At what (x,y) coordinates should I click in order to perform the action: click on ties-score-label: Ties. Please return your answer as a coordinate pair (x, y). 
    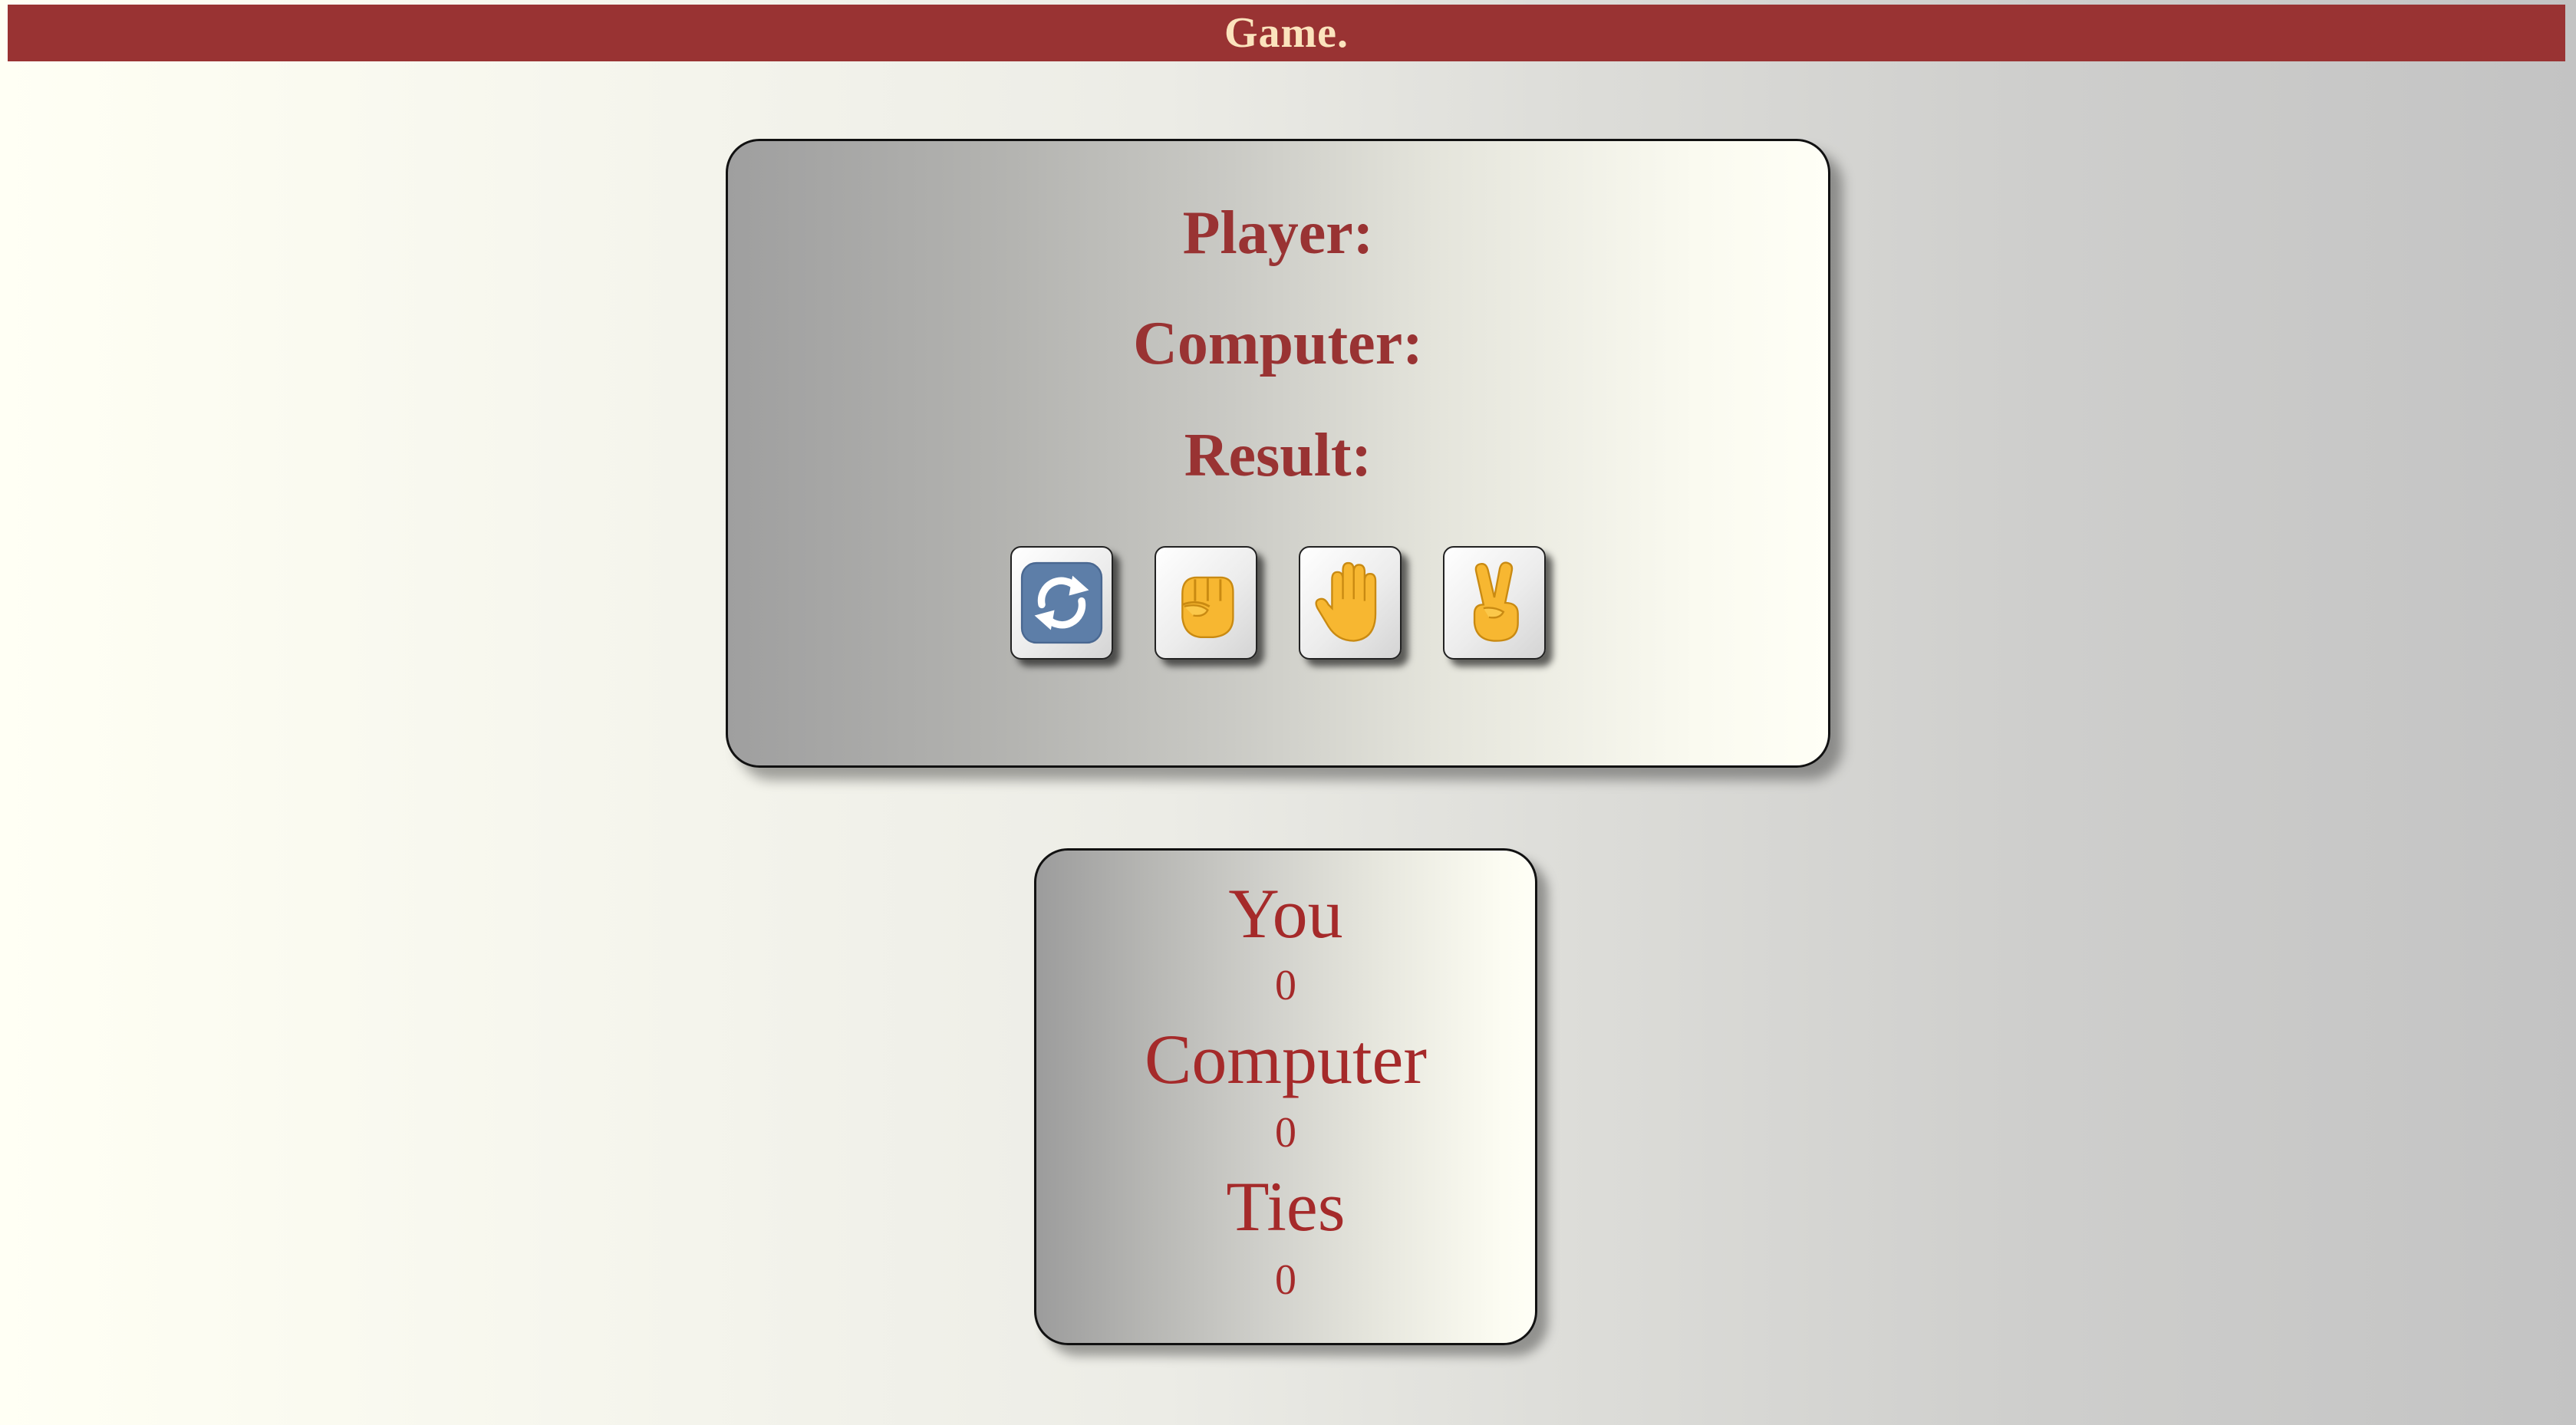
    Looking at the image, I should click on (1286, 1206).